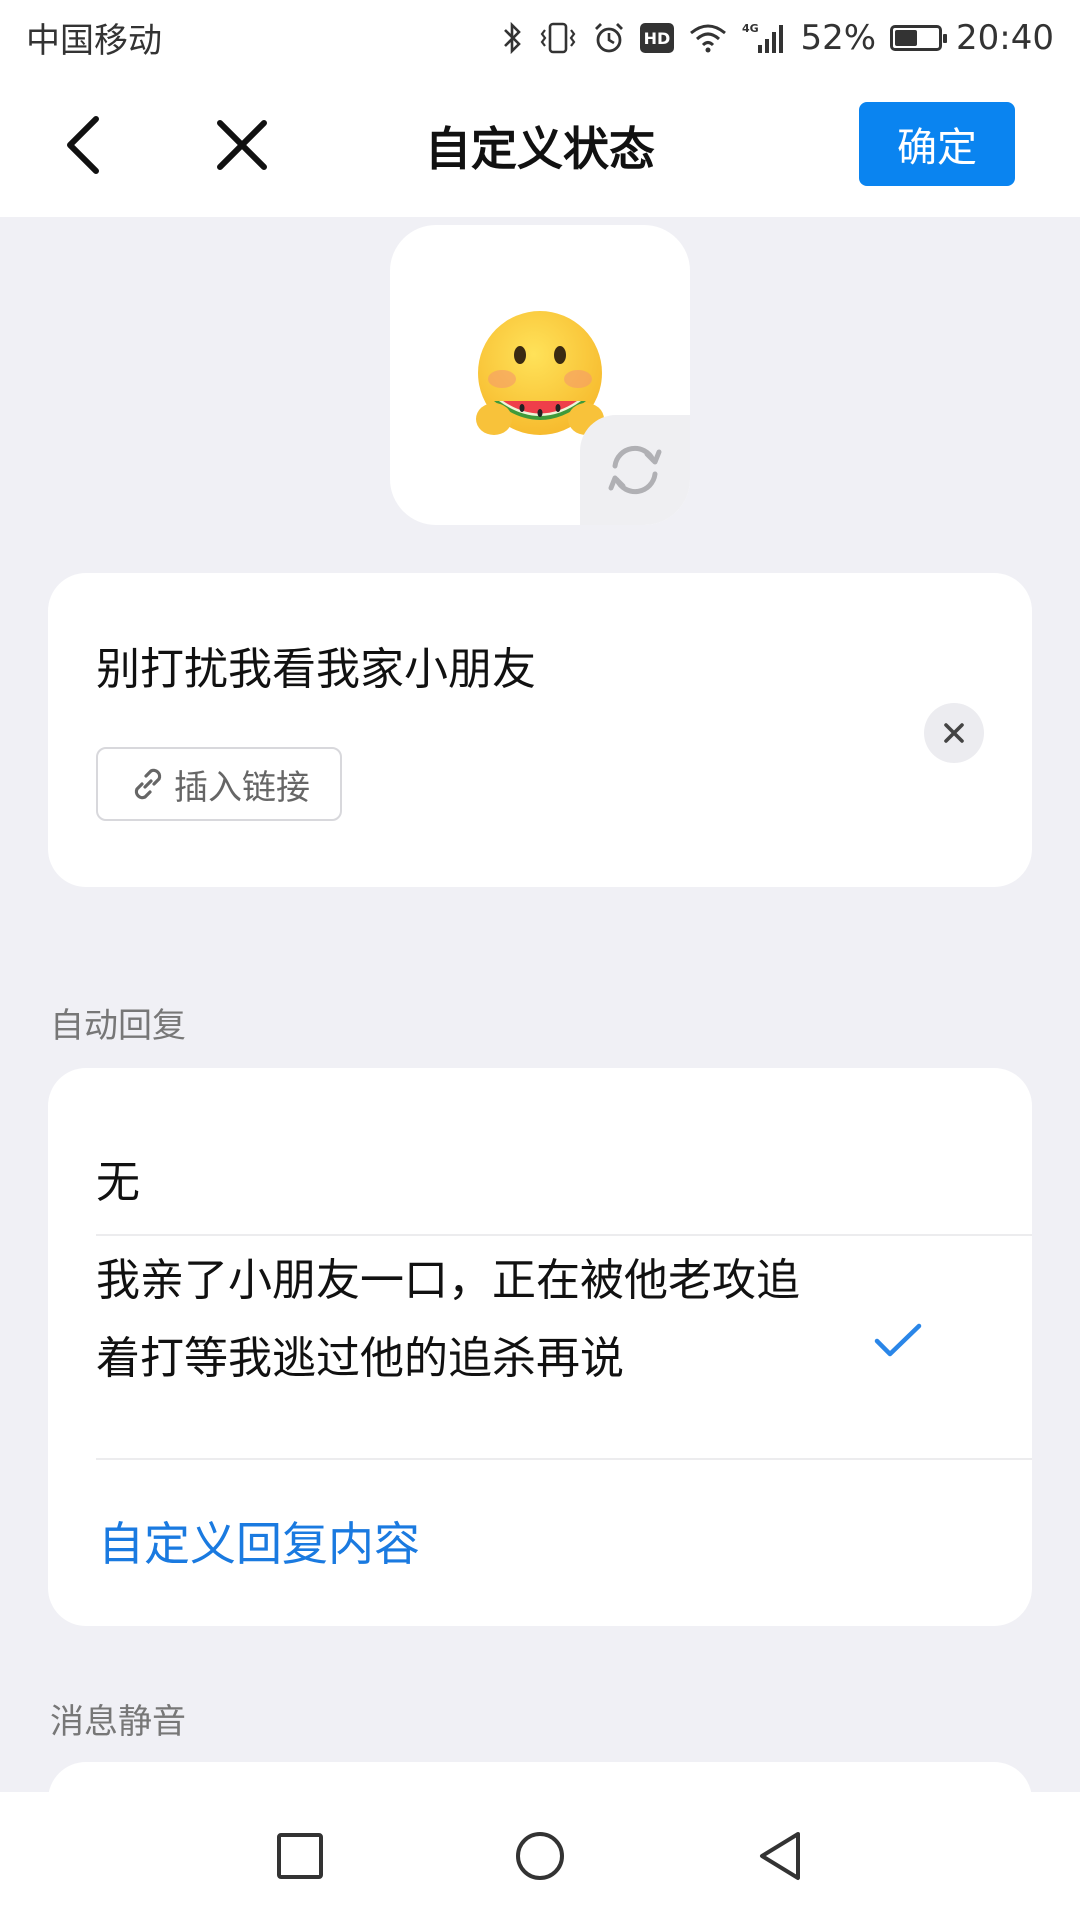 The width and height of the screenshot is (1080, 1920). Describe the element at coordinates (360, 1358) in the screenshot. I see `reply-option-line-2: 着打等我逃过他的追杀再说` at that location.